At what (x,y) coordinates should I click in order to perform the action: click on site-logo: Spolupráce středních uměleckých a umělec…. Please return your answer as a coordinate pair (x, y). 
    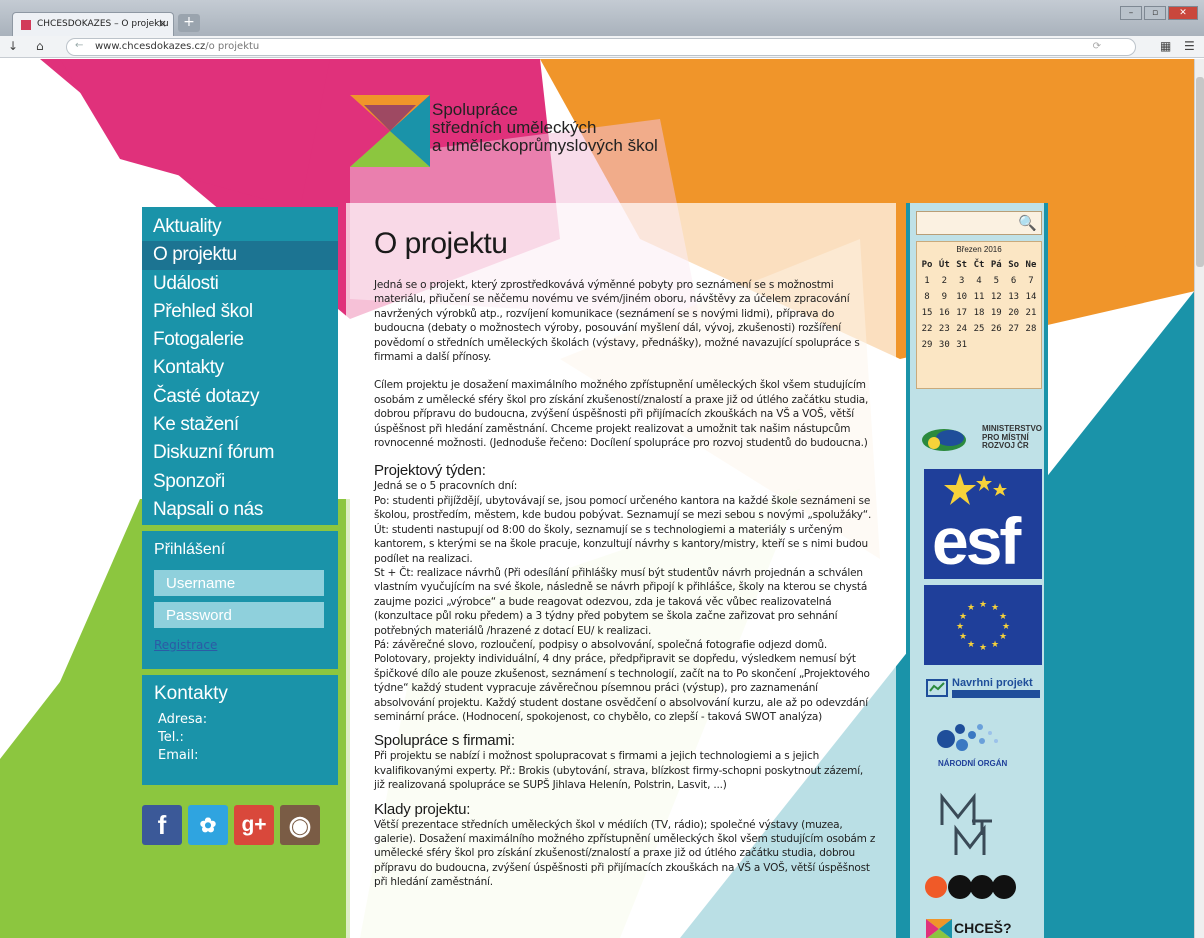
    Looking at the image, I should click on (550, 132).